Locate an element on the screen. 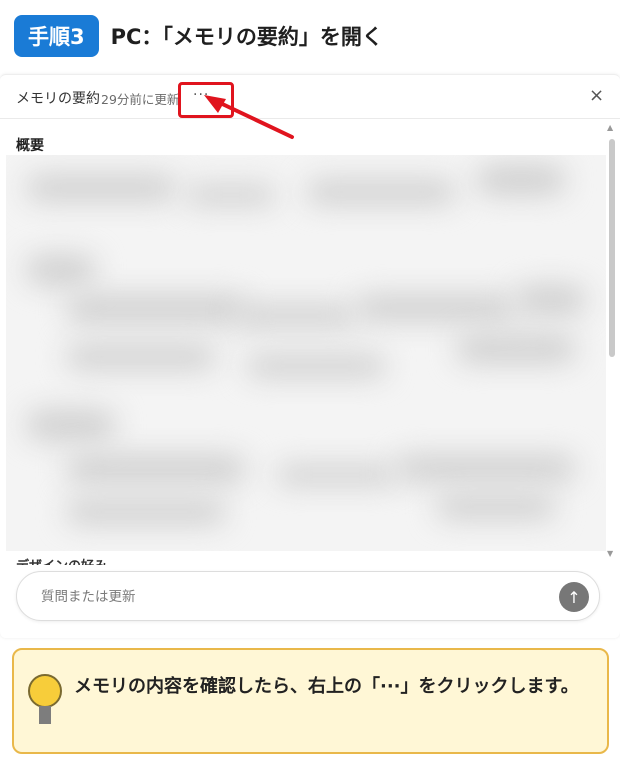 The image size is (620, 763). section-title-overview: 概要 is located at coordinates (30, 146).